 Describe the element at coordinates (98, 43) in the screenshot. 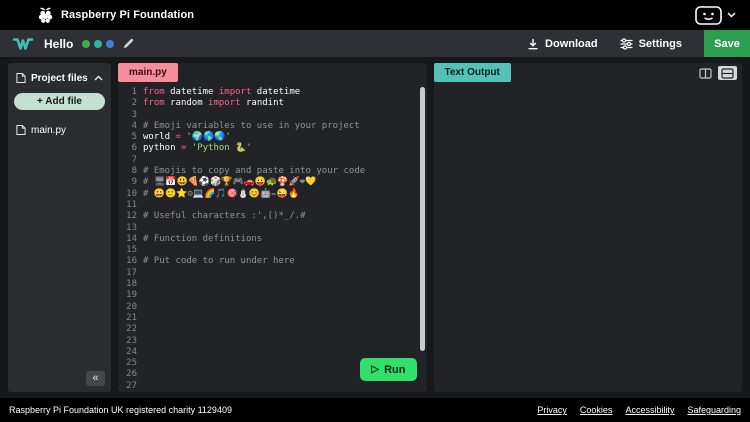

I see `project-title-globe-emojis` at that location.